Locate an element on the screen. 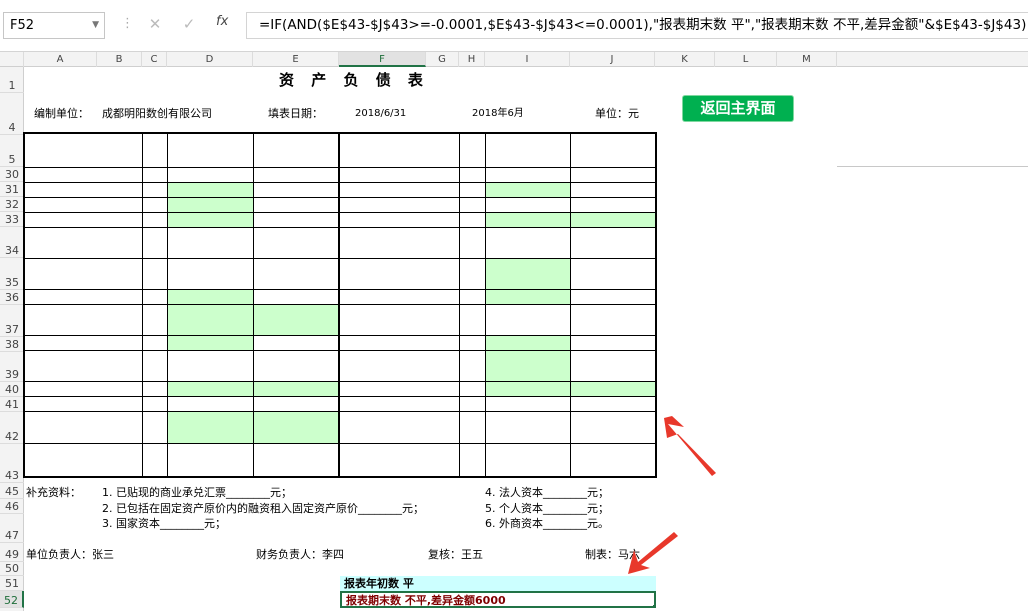  row-header-4: 4 is located at coordinates (12, 114).